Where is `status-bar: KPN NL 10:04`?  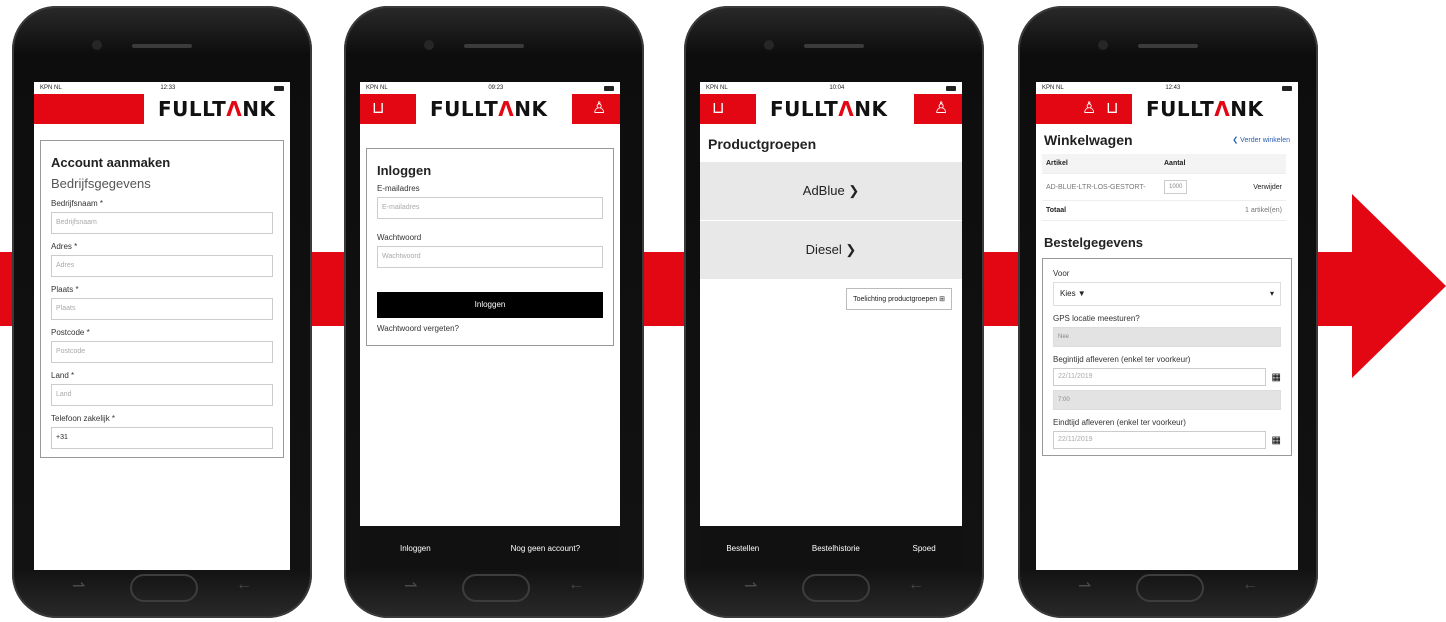
status-bar: KPN NL 10:04 is located at coordinates (831, 88).